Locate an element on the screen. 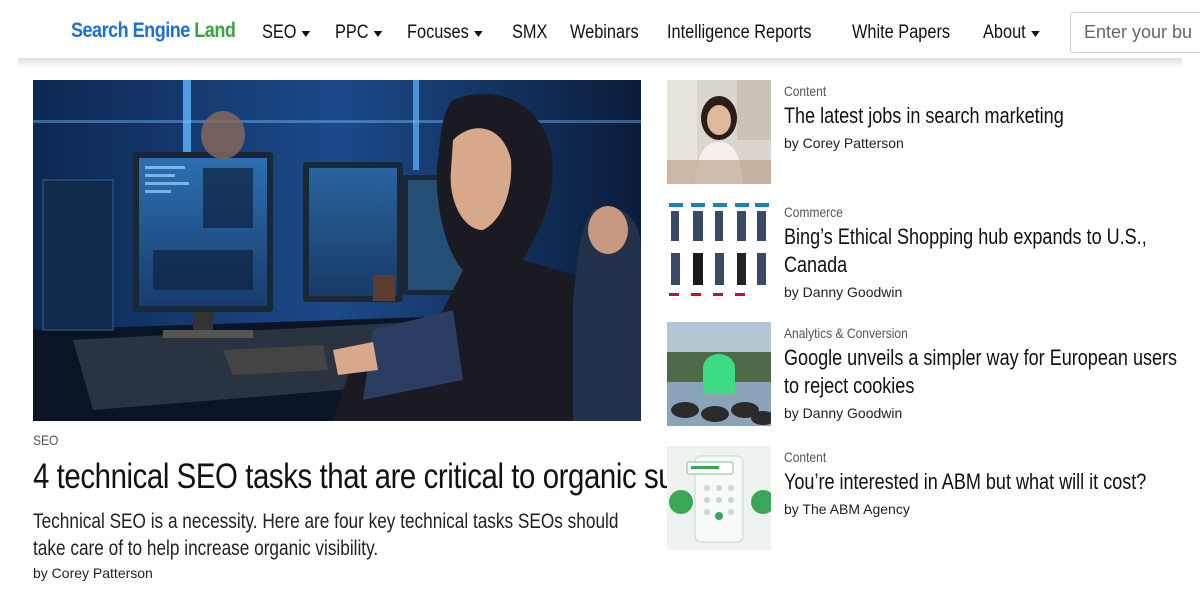  android-statue-photo is located at coordinates (719, 374).